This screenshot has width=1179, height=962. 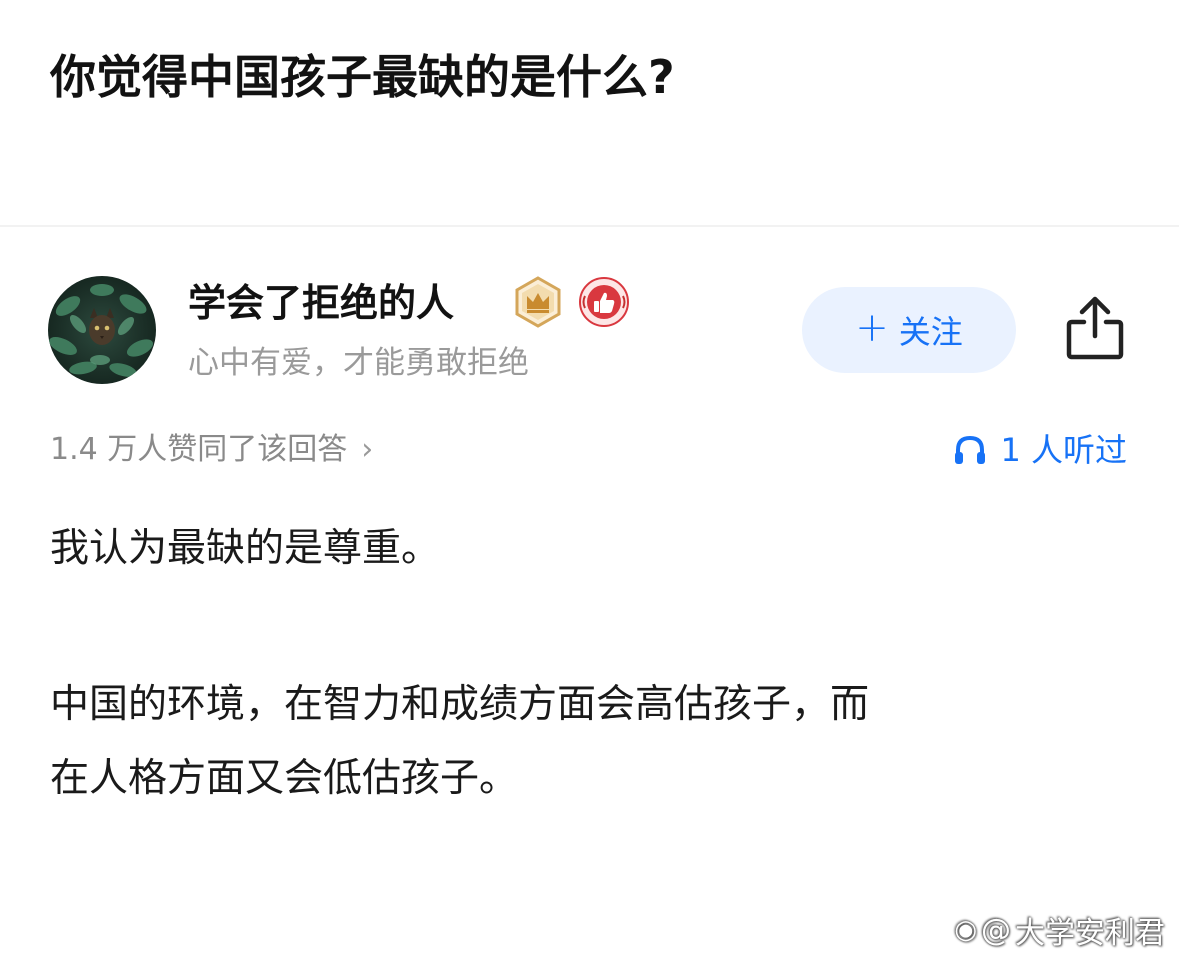 I want to click on weibo-icon: ◉, so click(x=965, y=930).